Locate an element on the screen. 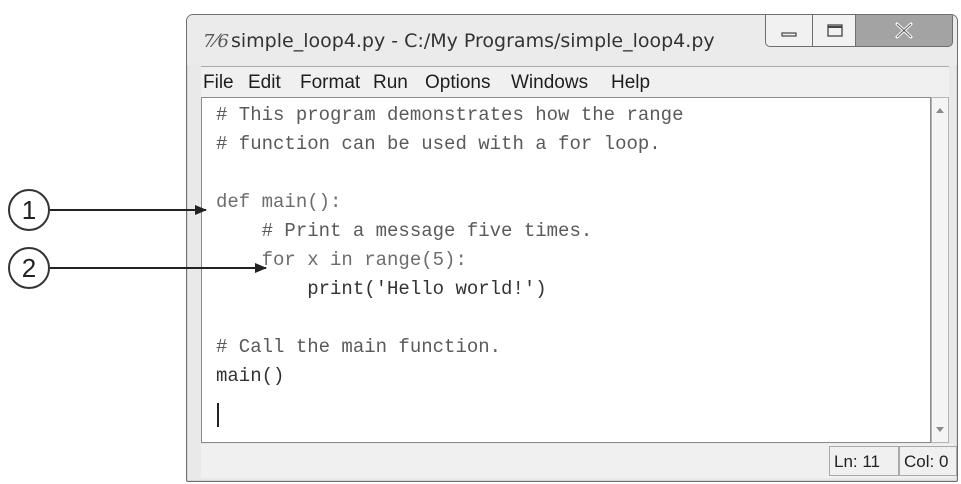  callout-2: 2 is located at coordinates (29, 268).